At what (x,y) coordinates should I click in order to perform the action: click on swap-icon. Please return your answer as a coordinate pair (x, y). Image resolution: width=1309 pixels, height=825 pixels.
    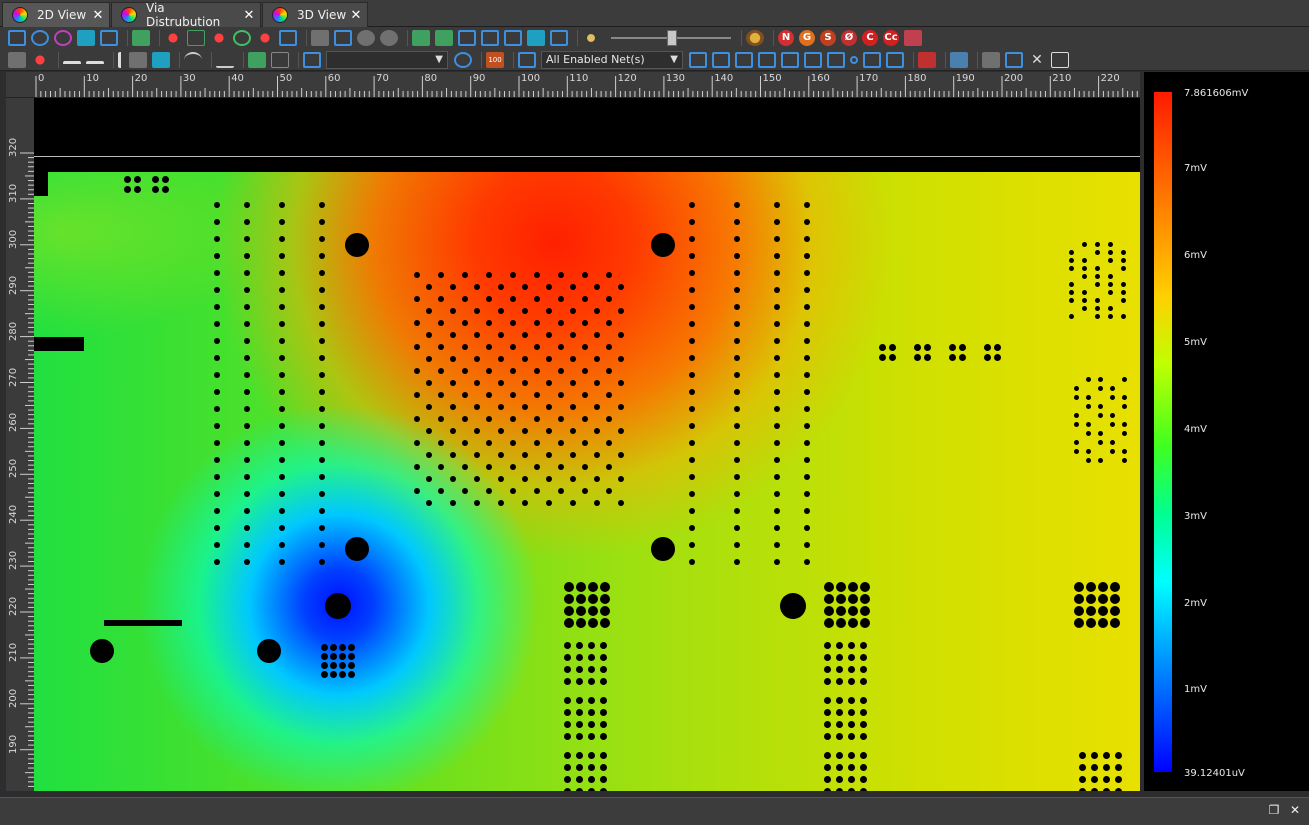
    Looking at the image, I should click on (872, 59).